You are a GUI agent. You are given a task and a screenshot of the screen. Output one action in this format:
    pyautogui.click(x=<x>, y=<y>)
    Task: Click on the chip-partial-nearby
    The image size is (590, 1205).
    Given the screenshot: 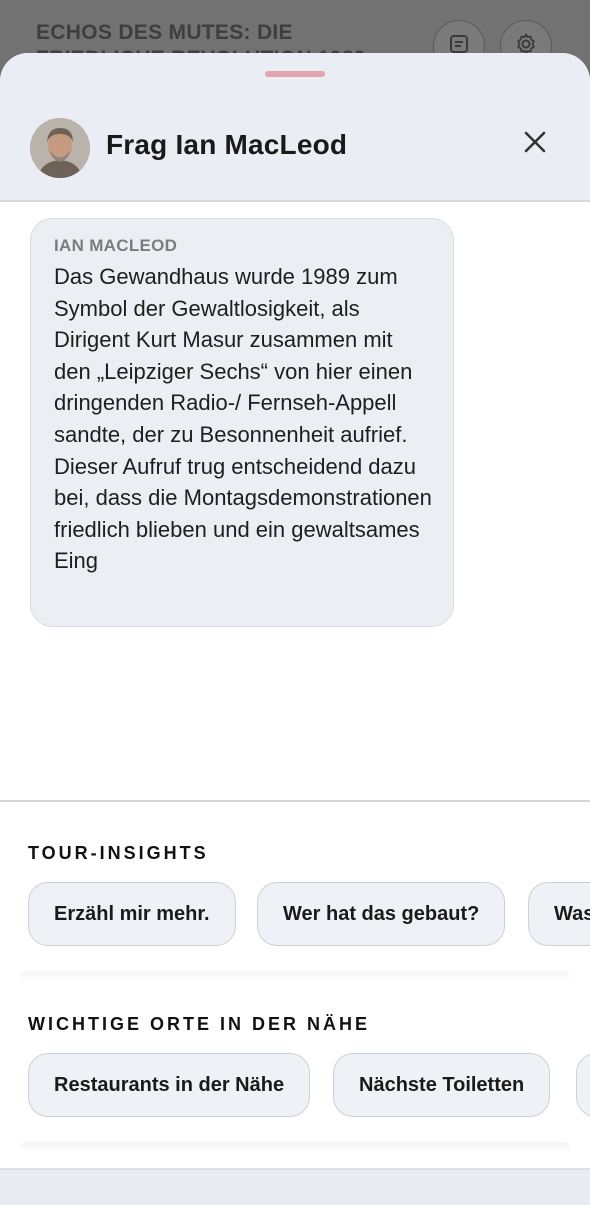 What is the action you would take?
    pyautogui.click(x=583, y=1085)
    